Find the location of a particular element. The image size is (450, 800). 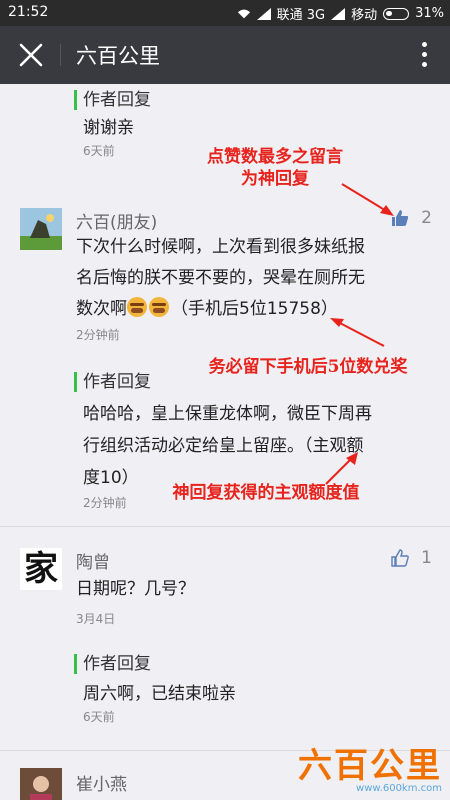

avatar: 家 is located at coordinates (41, 569).